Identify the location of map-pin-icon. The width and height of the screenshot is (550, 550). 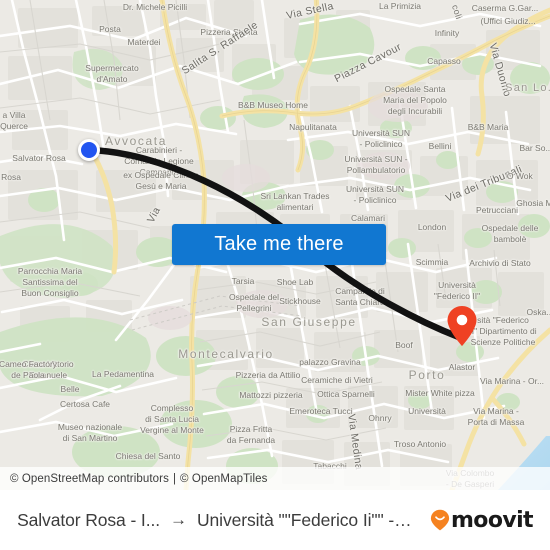
(462, 326).